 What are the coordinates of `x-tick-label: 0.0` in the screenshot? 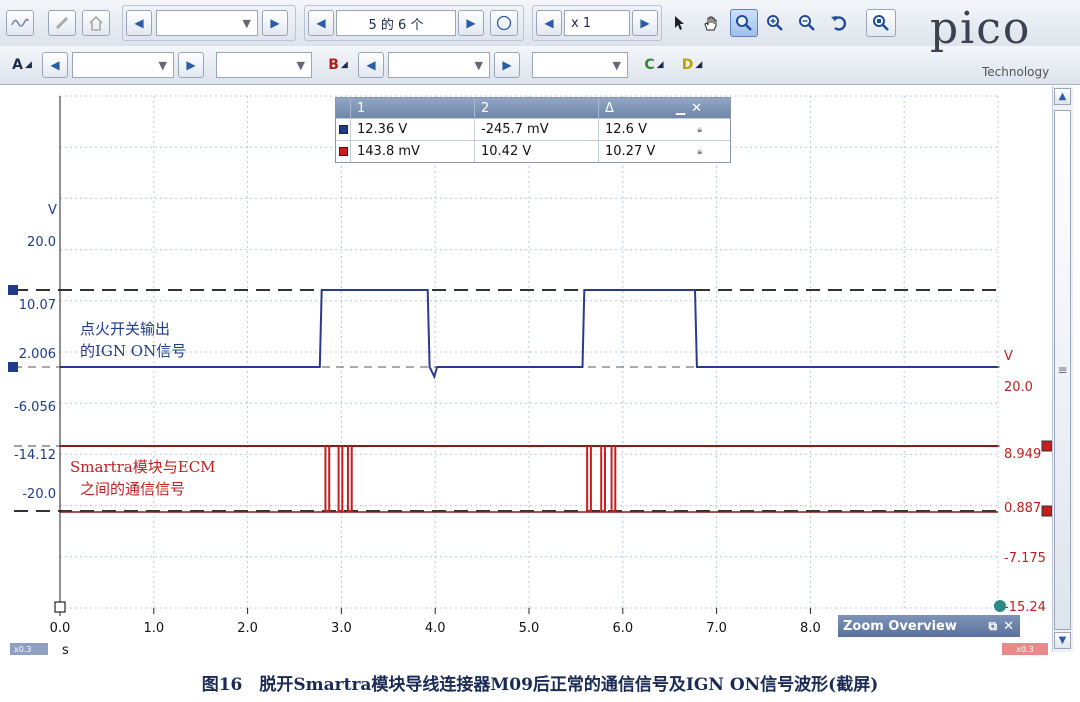 It's located at (60, 628).